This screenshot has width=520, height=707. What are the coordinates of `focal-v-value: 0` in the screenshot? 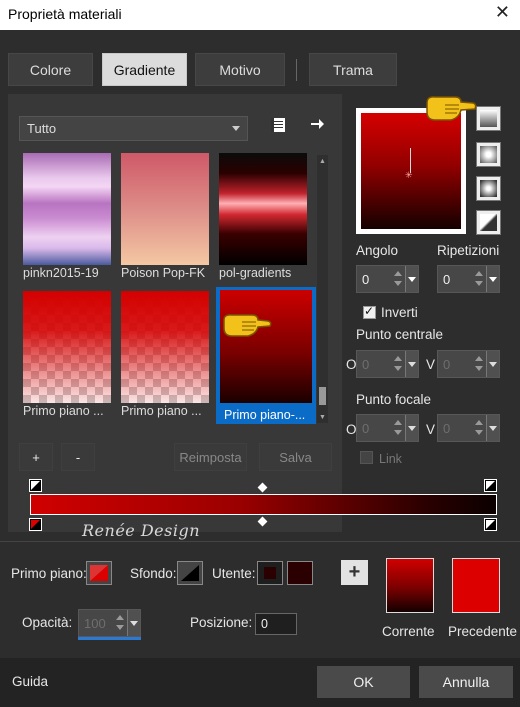 It's located at (447, 428).